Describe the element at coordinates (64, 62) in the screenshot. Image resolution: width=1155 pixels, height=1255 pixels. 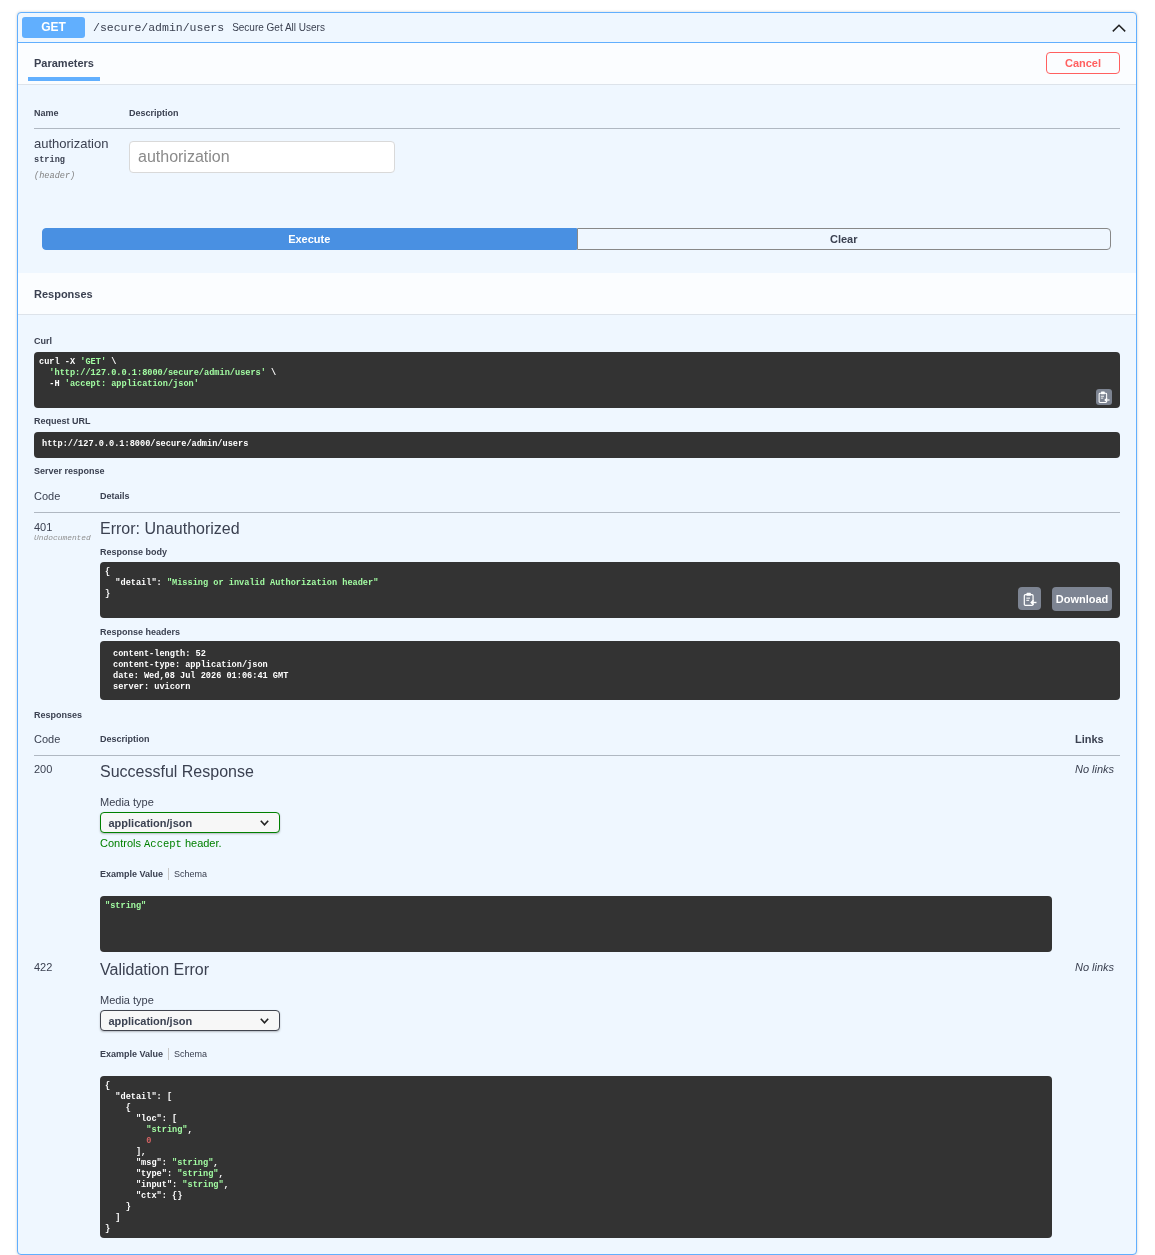
I see `tab: Parameters` at that location.